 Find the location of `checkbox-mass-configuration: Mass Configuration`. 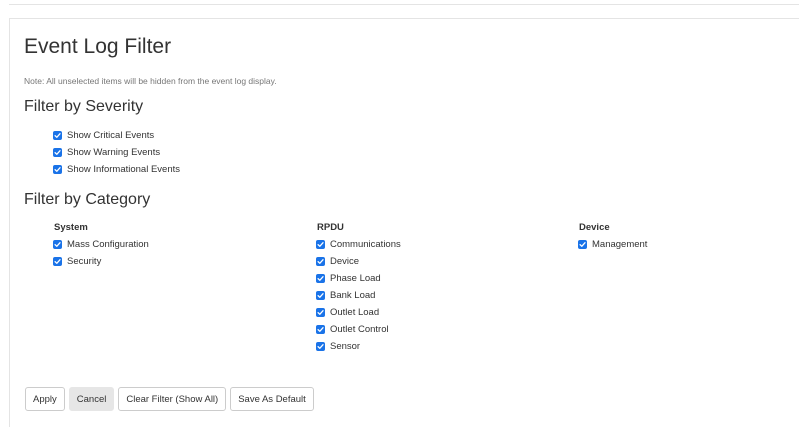

checkbox-mass-configuration: Mass Configuration is located at coordinates (101, 244).